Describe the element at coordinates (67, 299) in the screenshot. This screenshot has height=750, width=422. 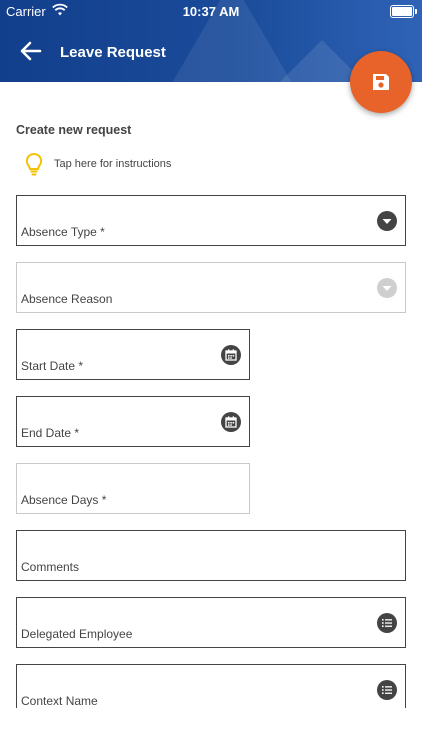
I see `absence-reason-label: Absence Reason` at that location.